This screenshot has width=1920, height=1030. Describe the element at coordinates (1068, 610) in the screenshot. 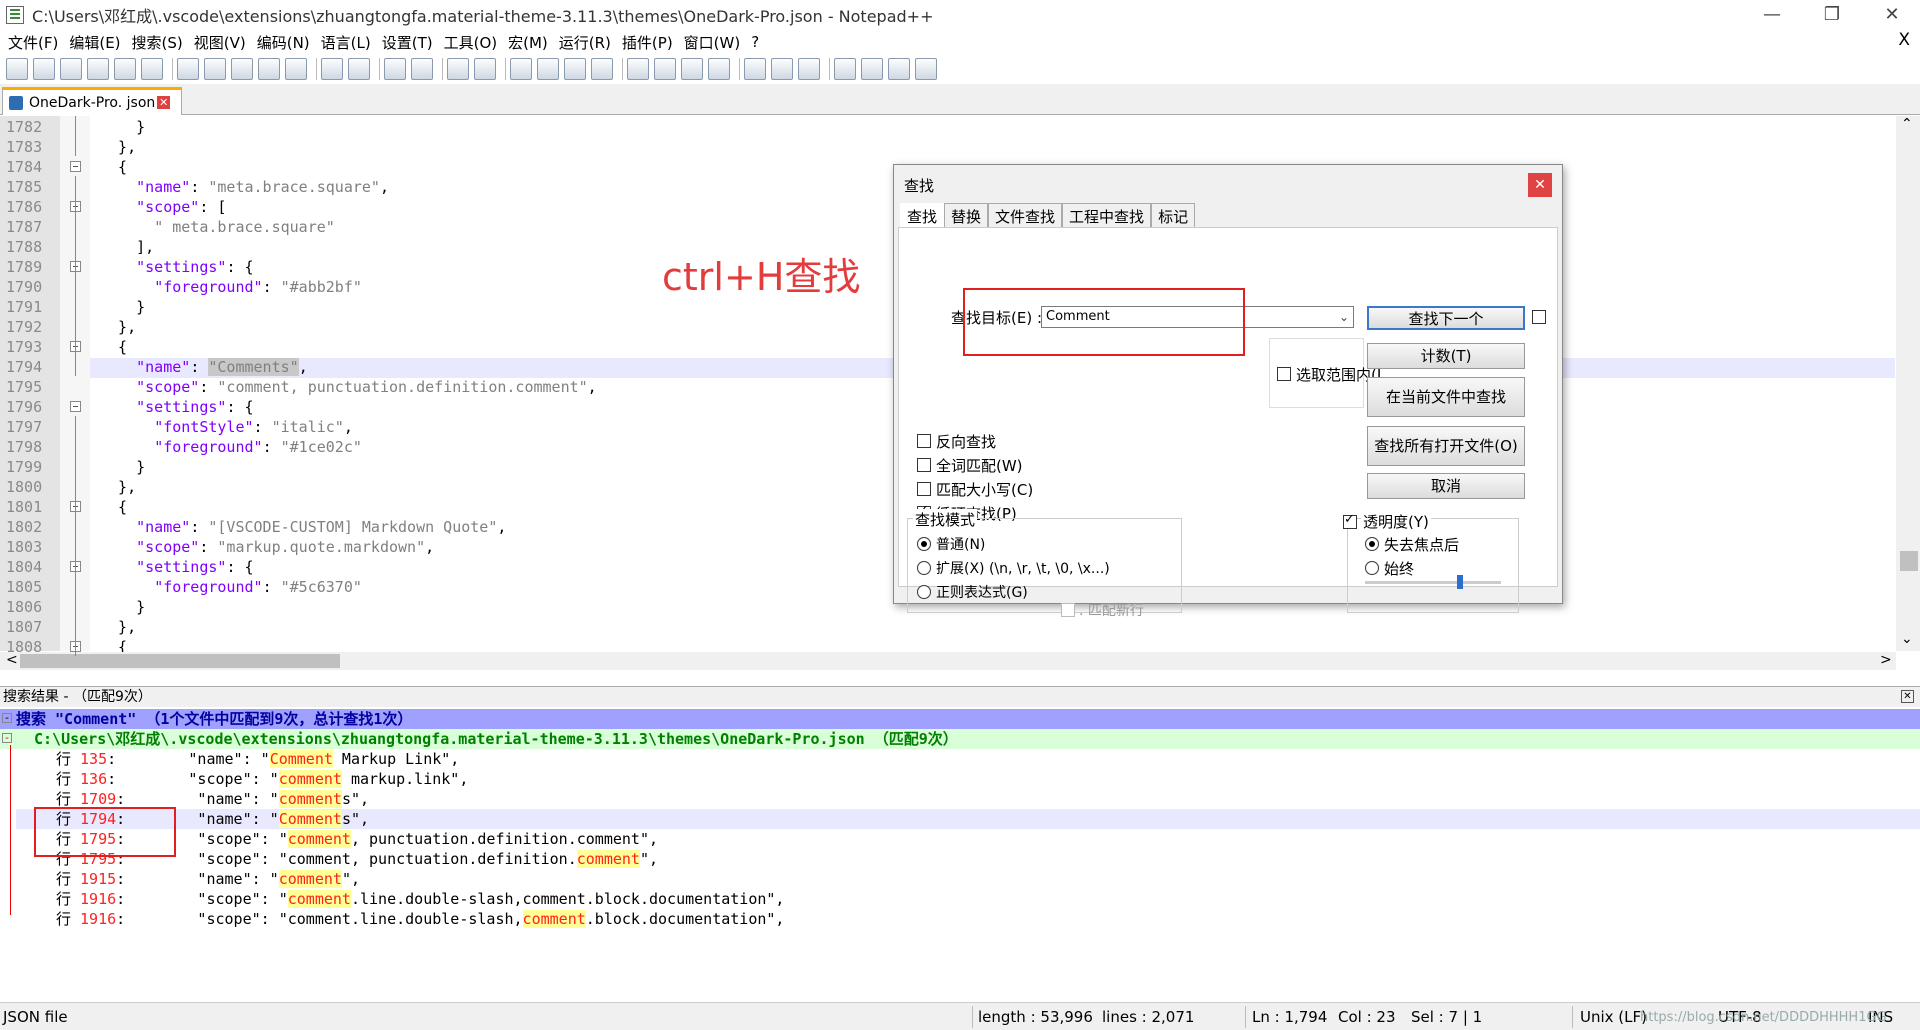

I see `match-newline-checkbox` at that location.